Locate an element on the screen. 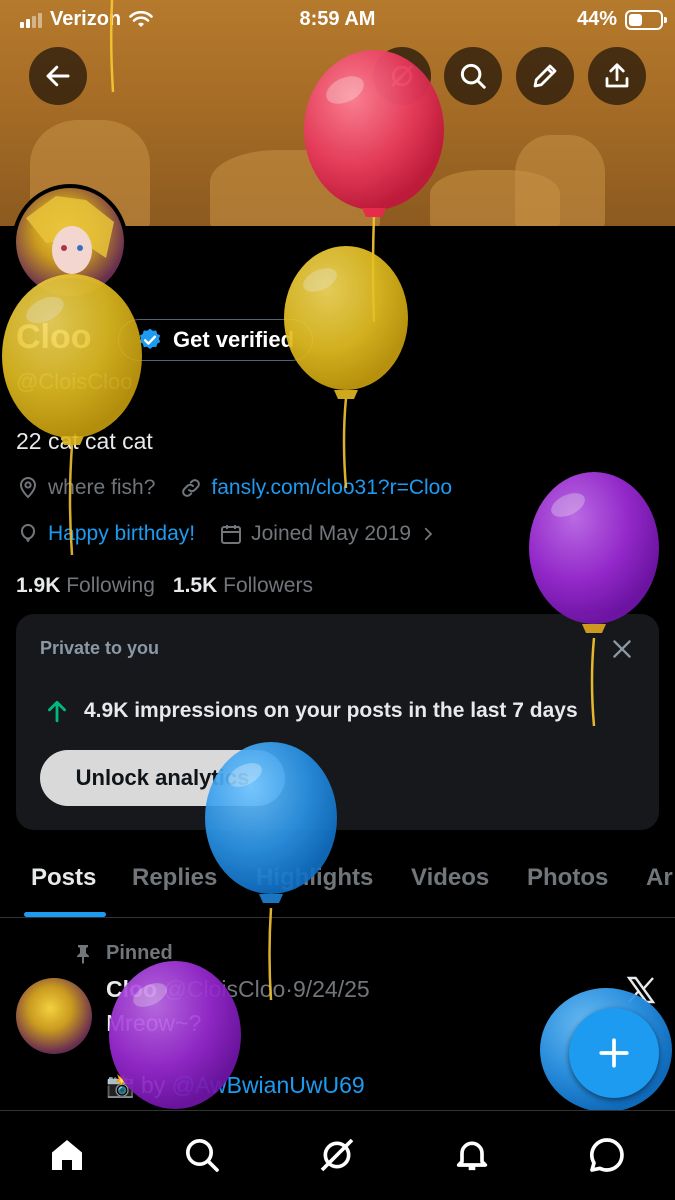 The height and width of the screenshot is (1200, 675). joined-date: Joined May 2019 is located at coordinates (328, 534).